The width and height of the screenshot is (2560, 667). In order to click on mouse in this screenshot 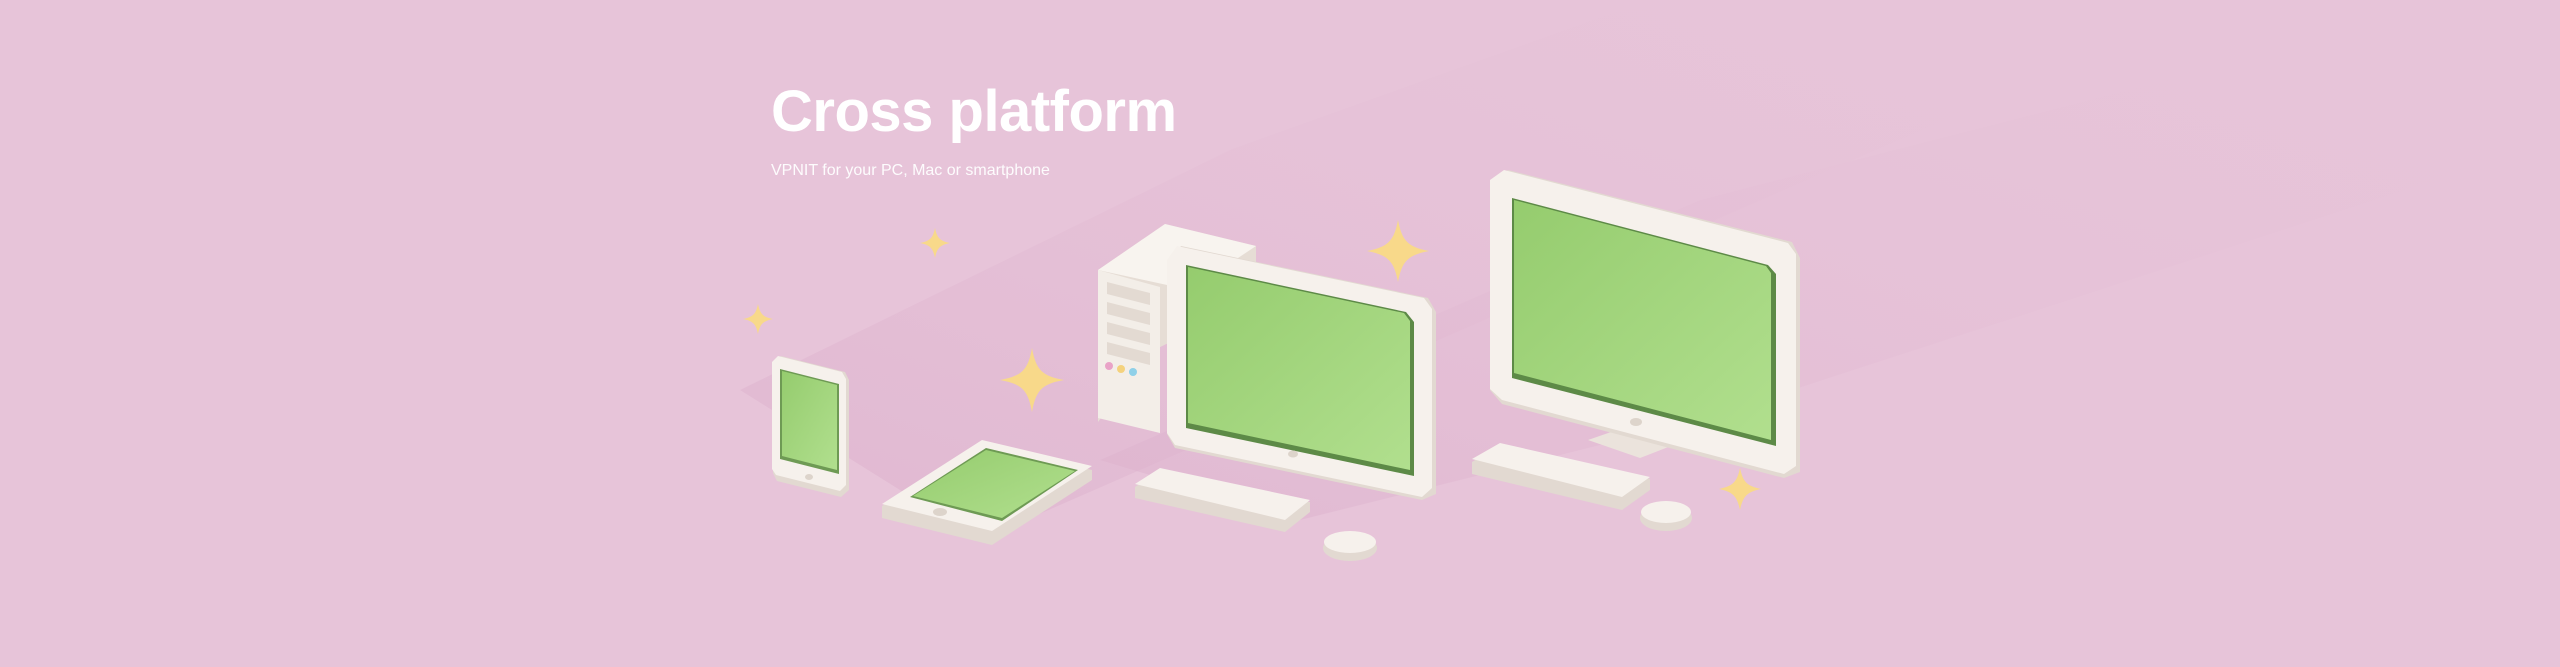, I will do `click(1350, 546)`.